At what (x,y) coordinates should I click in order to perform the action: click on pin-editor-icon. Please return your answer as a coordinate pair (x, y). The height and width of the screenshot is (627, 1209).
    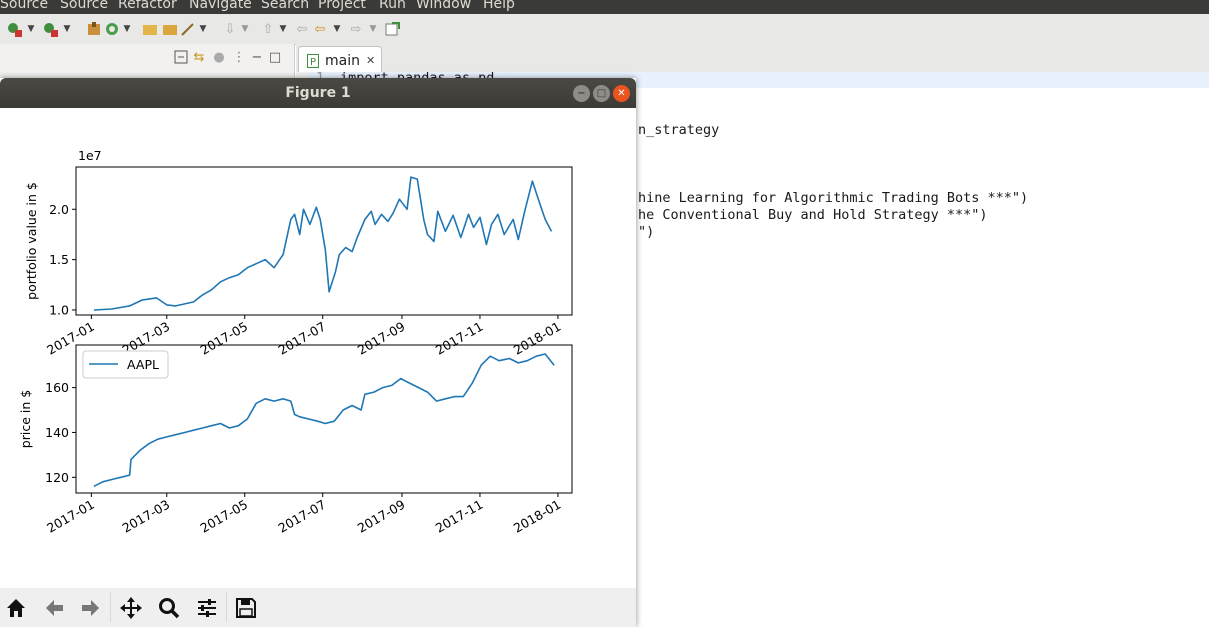
    Looking at the image, I should click on (392, 29).